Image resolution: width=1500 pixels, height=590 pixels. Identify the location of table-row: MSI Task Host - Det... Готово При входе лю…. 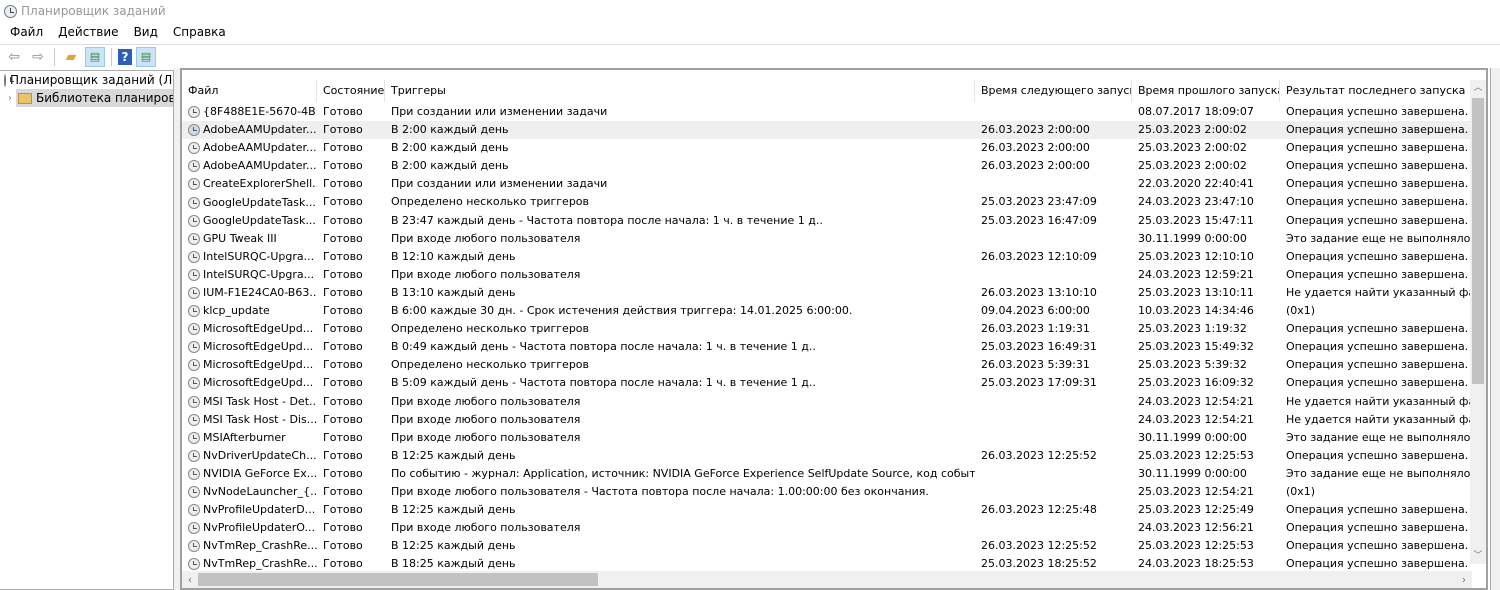
(827, 402).